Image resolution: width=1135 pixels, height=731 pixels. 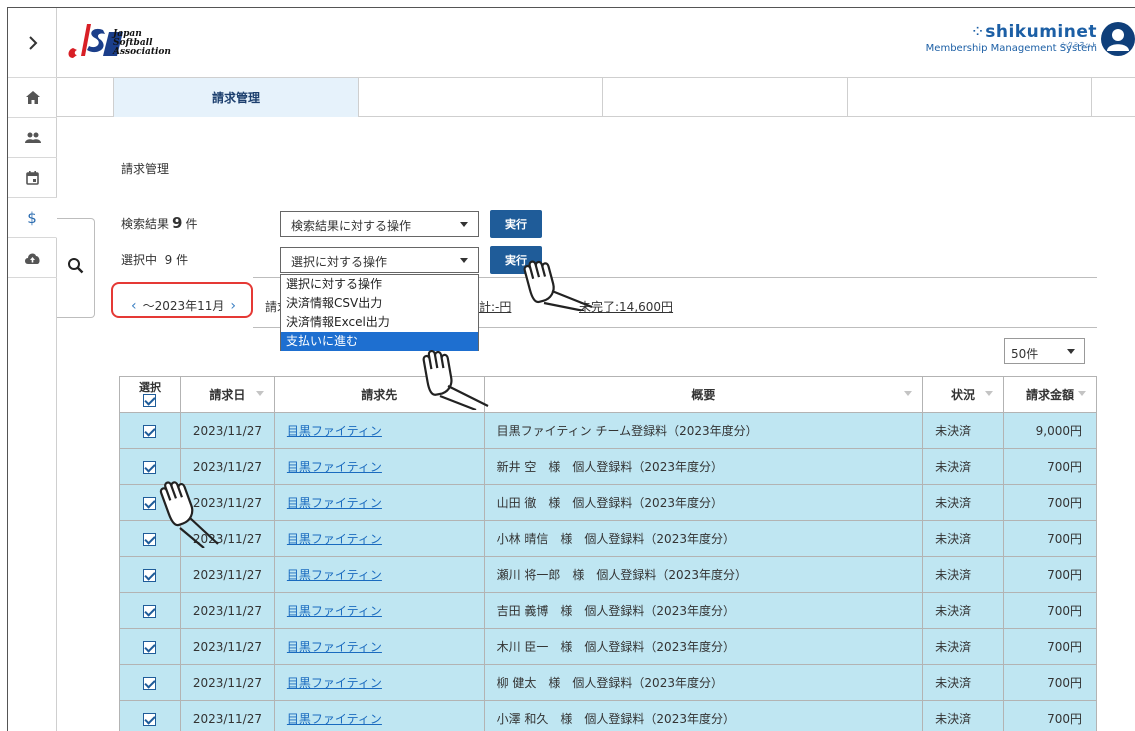 What do you see at coordinates (149, 387) in the screenshot?
I see `col-select-label: 選択` at bounding box center [149, 387].